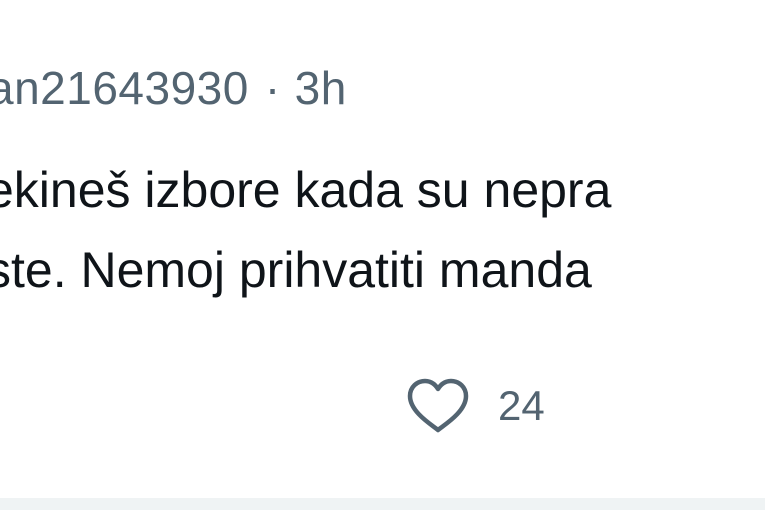 The height and width of the screenshot is (510, 765). I want to click on tweet-header: an21643930 · 3h, so click(173, 88).